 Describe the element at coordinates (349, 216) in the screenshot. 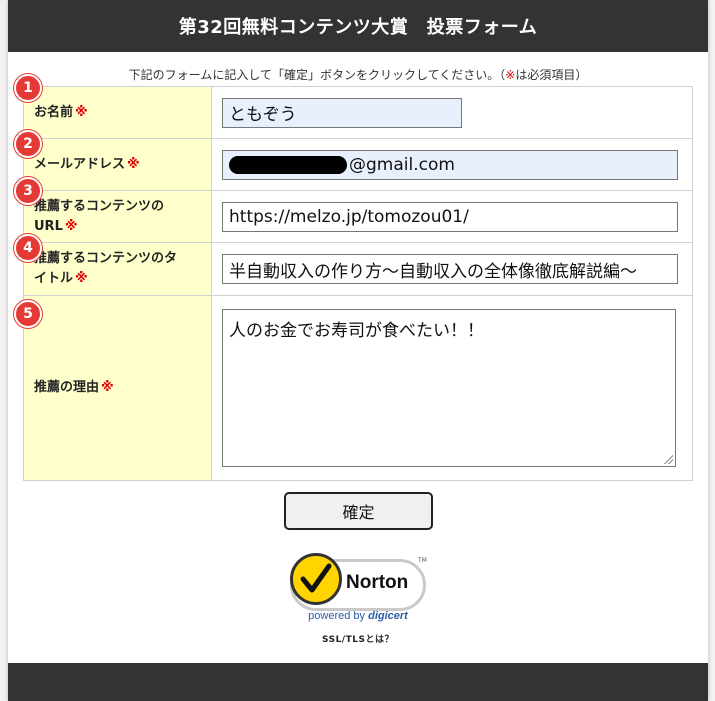

I see `url-input-value: https://melzo.jp/tomozou01/` at that location.